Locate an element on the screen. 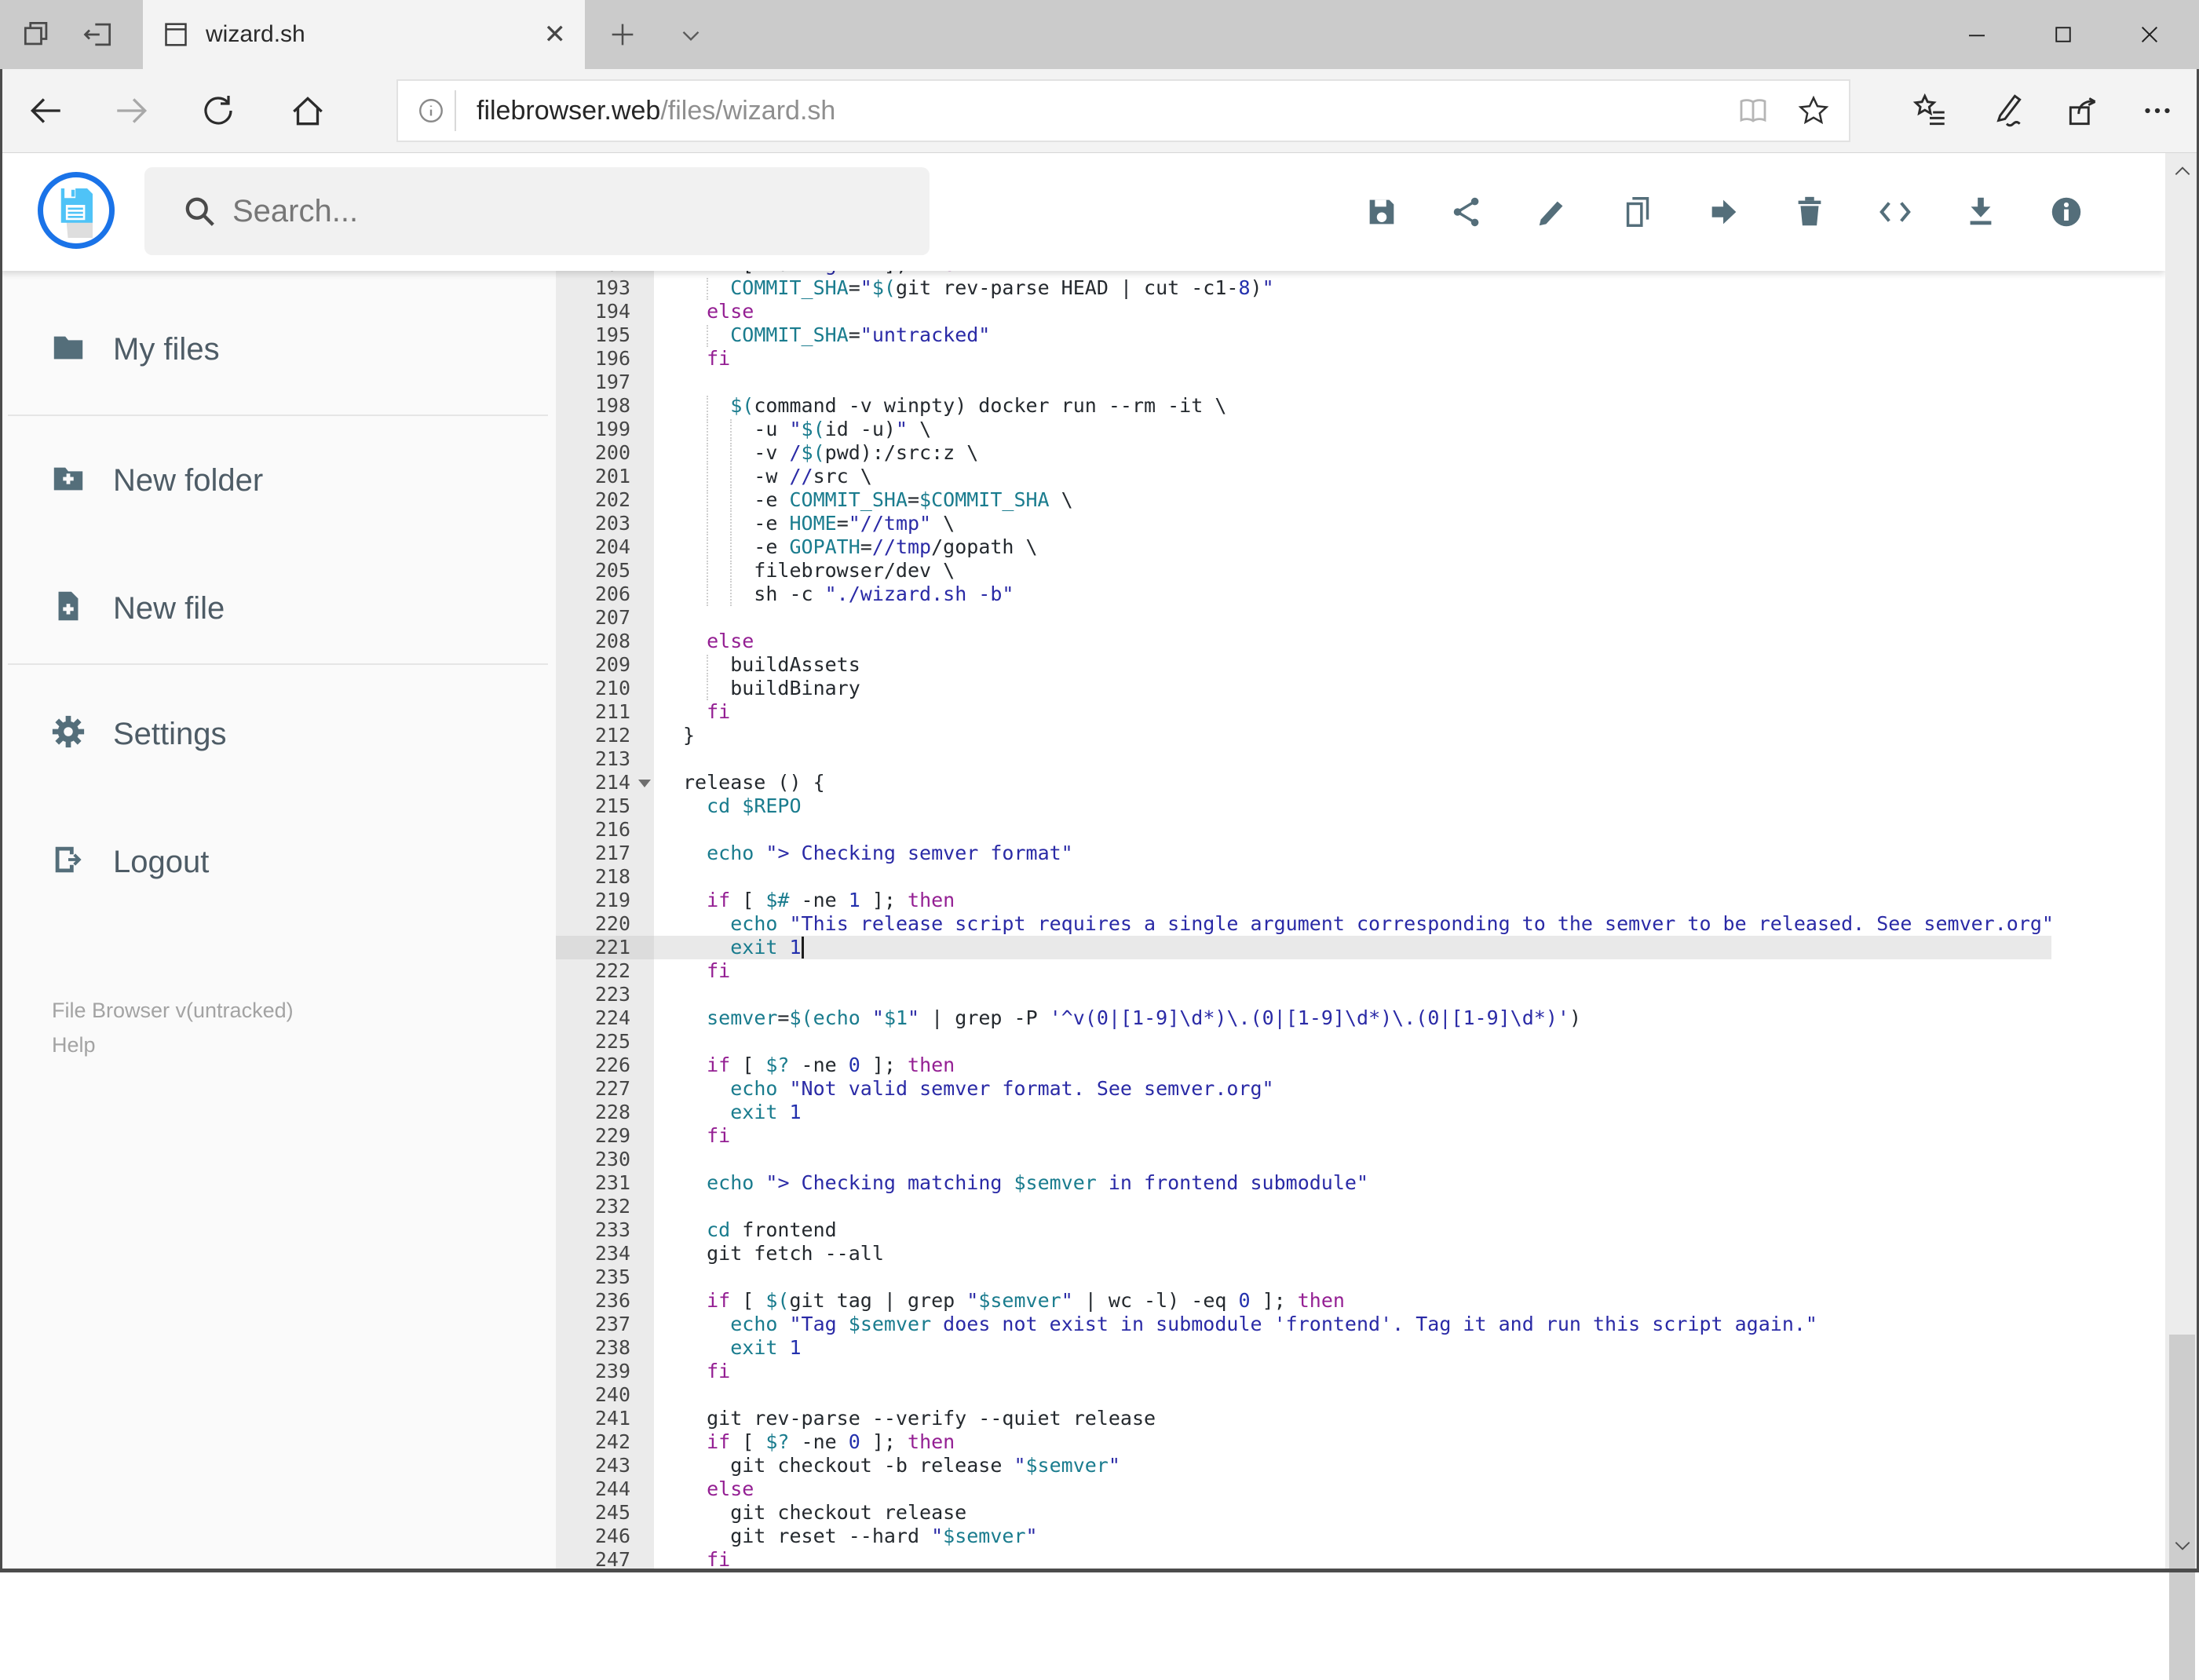  favorite-star-icon is located at coordinates (1813, 111).